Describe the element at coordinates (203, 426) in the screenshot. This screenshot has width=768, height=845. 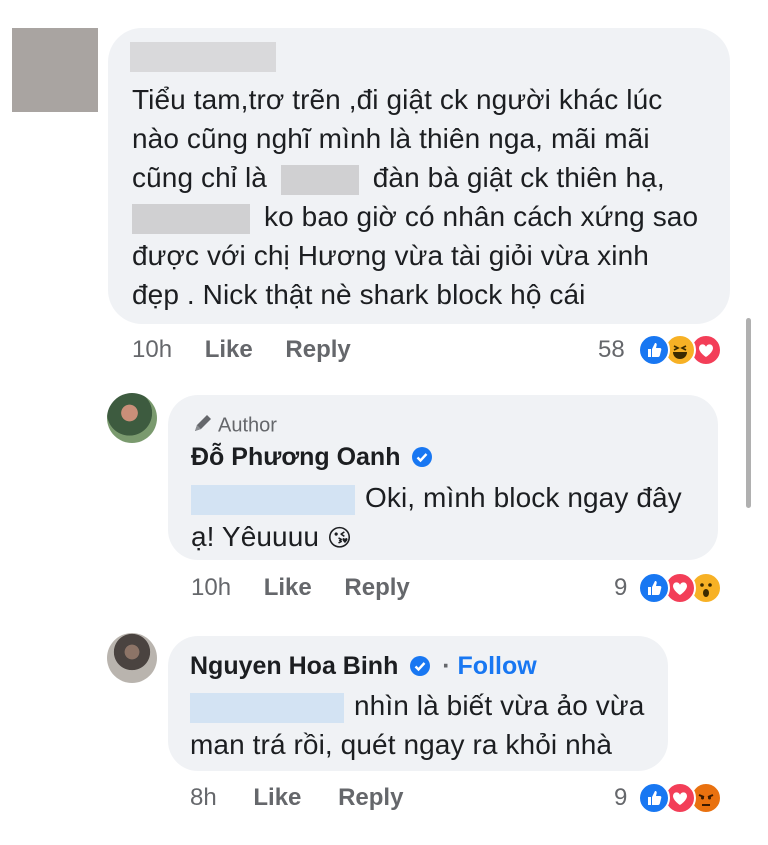
I see `pen-icon` at that location.